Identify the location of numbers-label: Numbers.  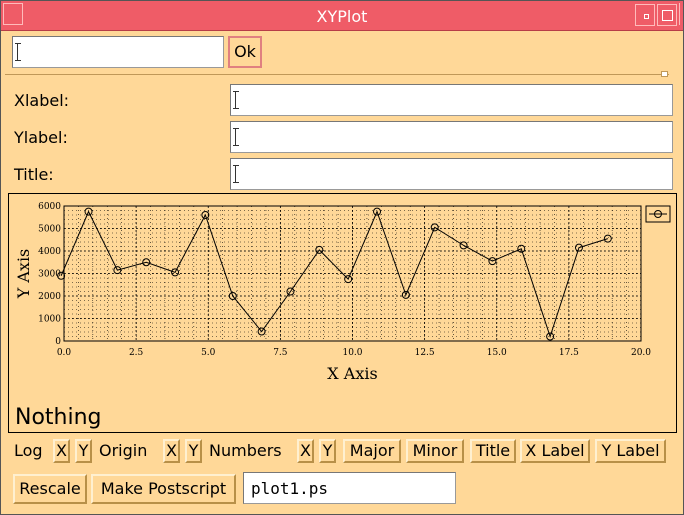
(245, 450).